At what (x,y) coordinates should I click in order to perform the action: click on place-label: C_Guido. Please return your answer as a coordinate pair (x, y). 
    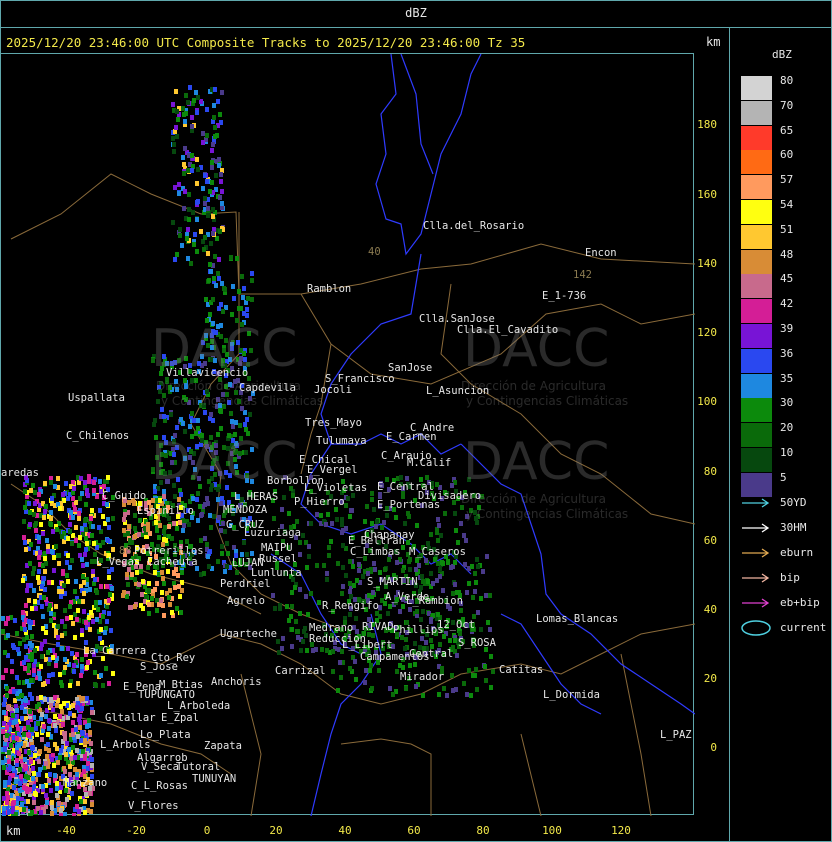
    Looking at the image, I should click on (124, 496).